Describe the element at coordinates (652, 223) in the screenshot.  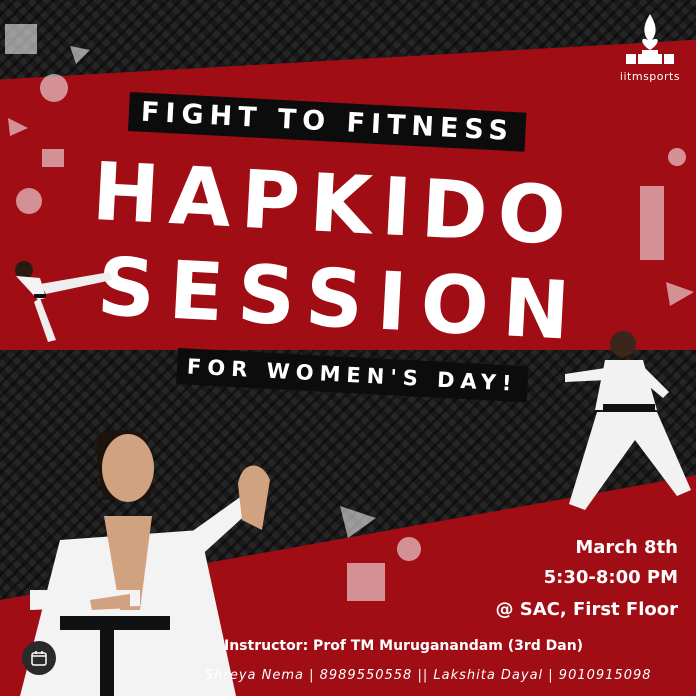
I see `decor-bar` at that location.